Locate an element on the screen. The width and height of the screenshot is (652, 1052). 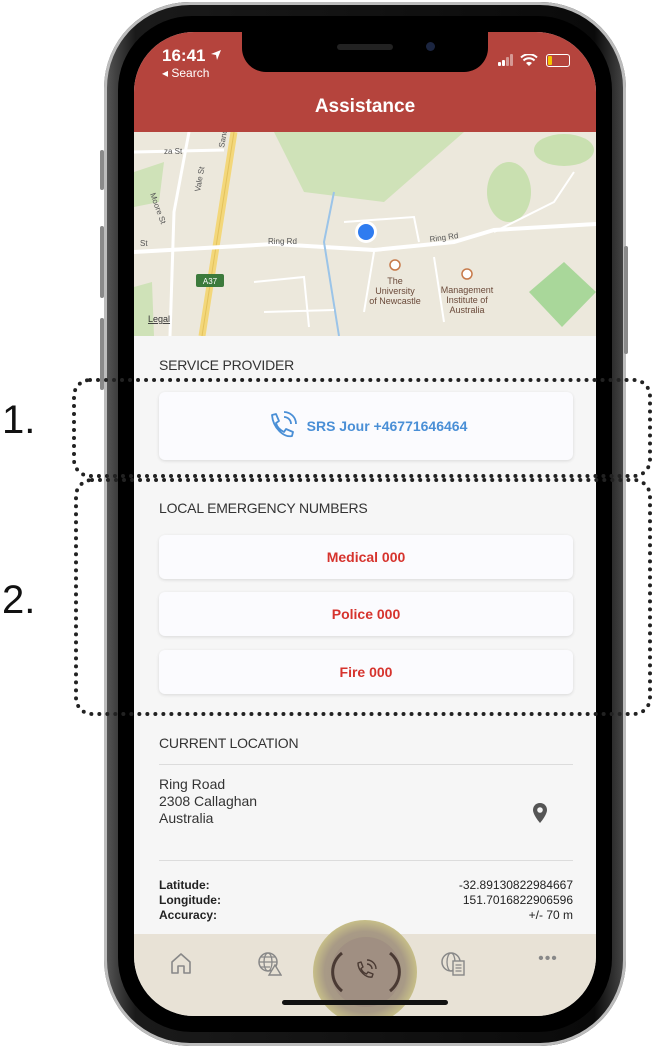
globe-warning-icon is located at coordinates (269, 963).